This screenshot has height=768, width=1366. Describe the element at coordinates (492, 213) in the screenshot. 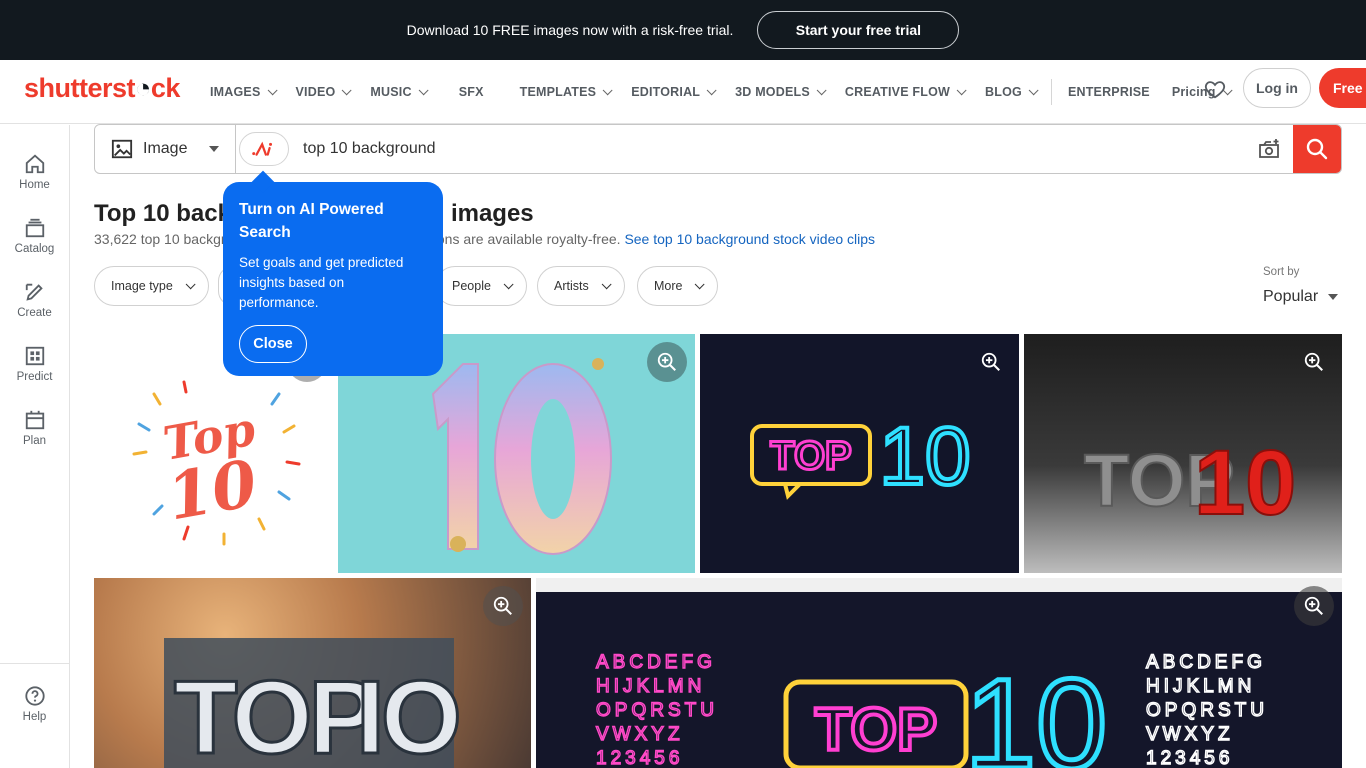

I see `title-part-b: images` at that location.